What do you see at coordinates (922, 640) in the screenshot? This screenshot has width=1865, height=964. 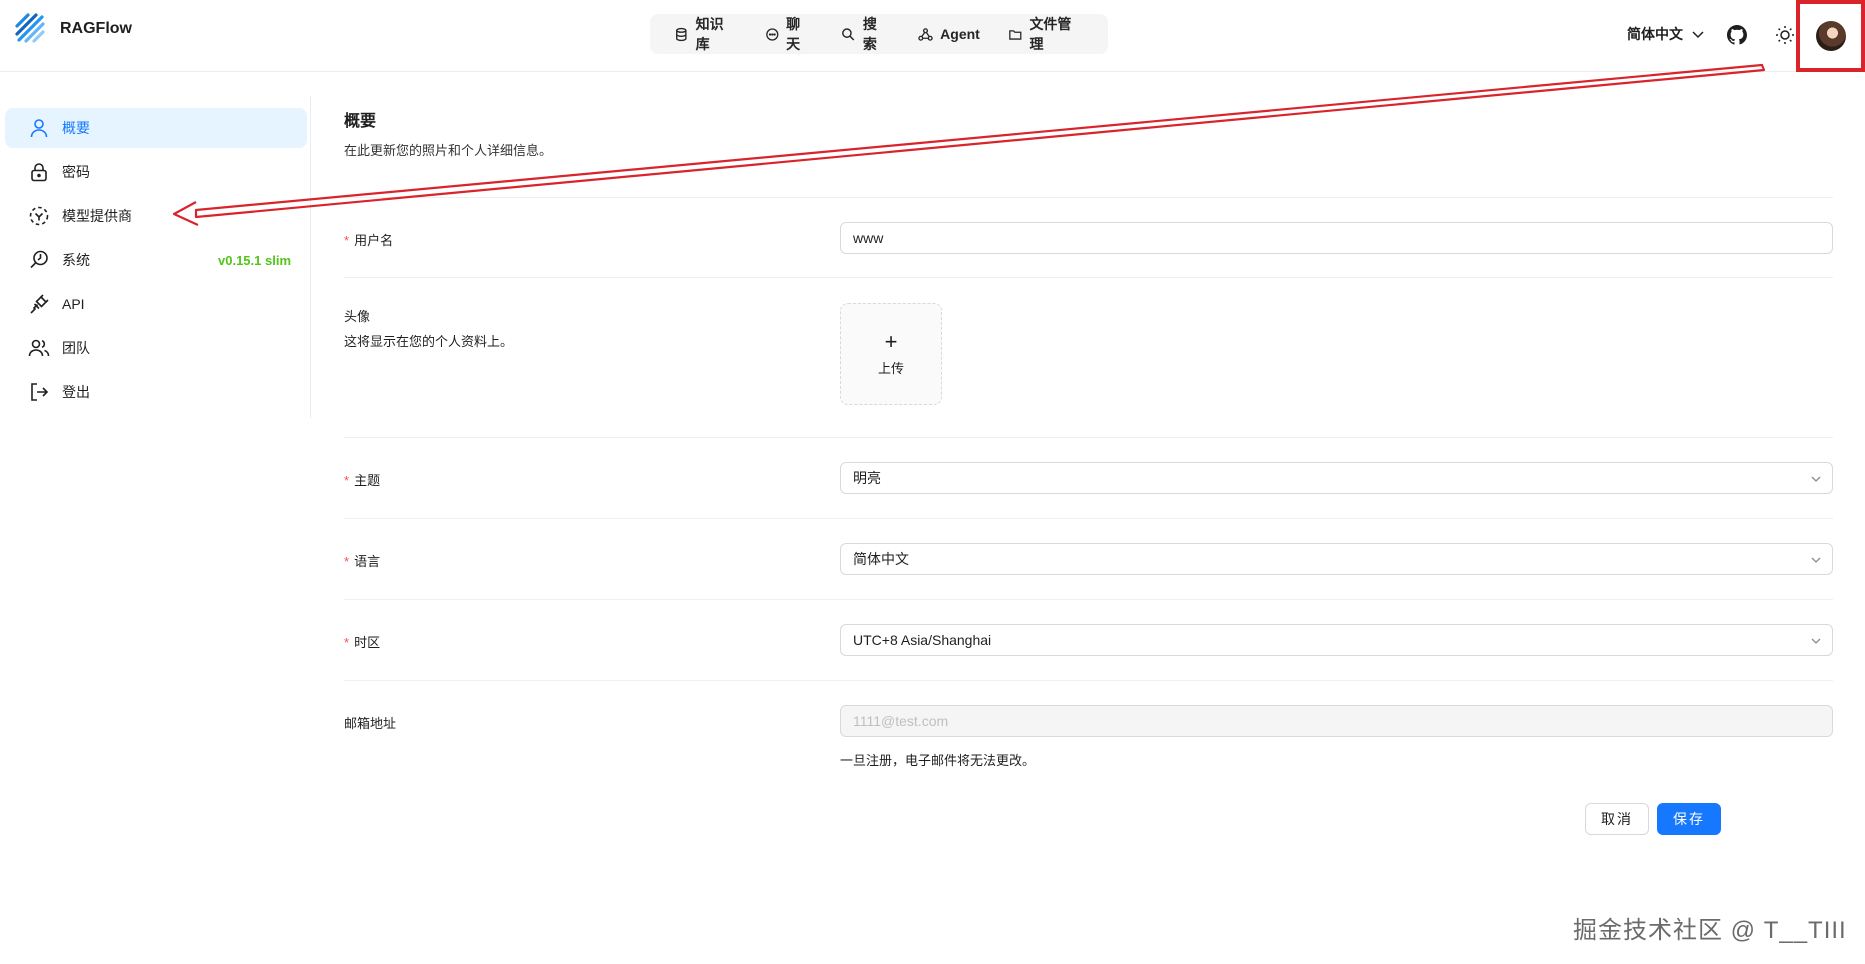 I see `select-value: UTC+8 Asia/Shanghai` at bounding box center [922, 640].